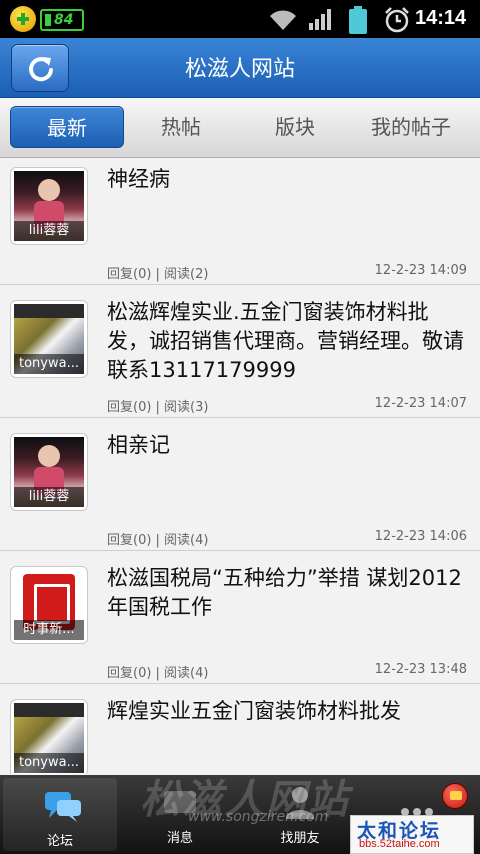  I want to click on post-time: 12-2-23 14:07, so click(420, 403).